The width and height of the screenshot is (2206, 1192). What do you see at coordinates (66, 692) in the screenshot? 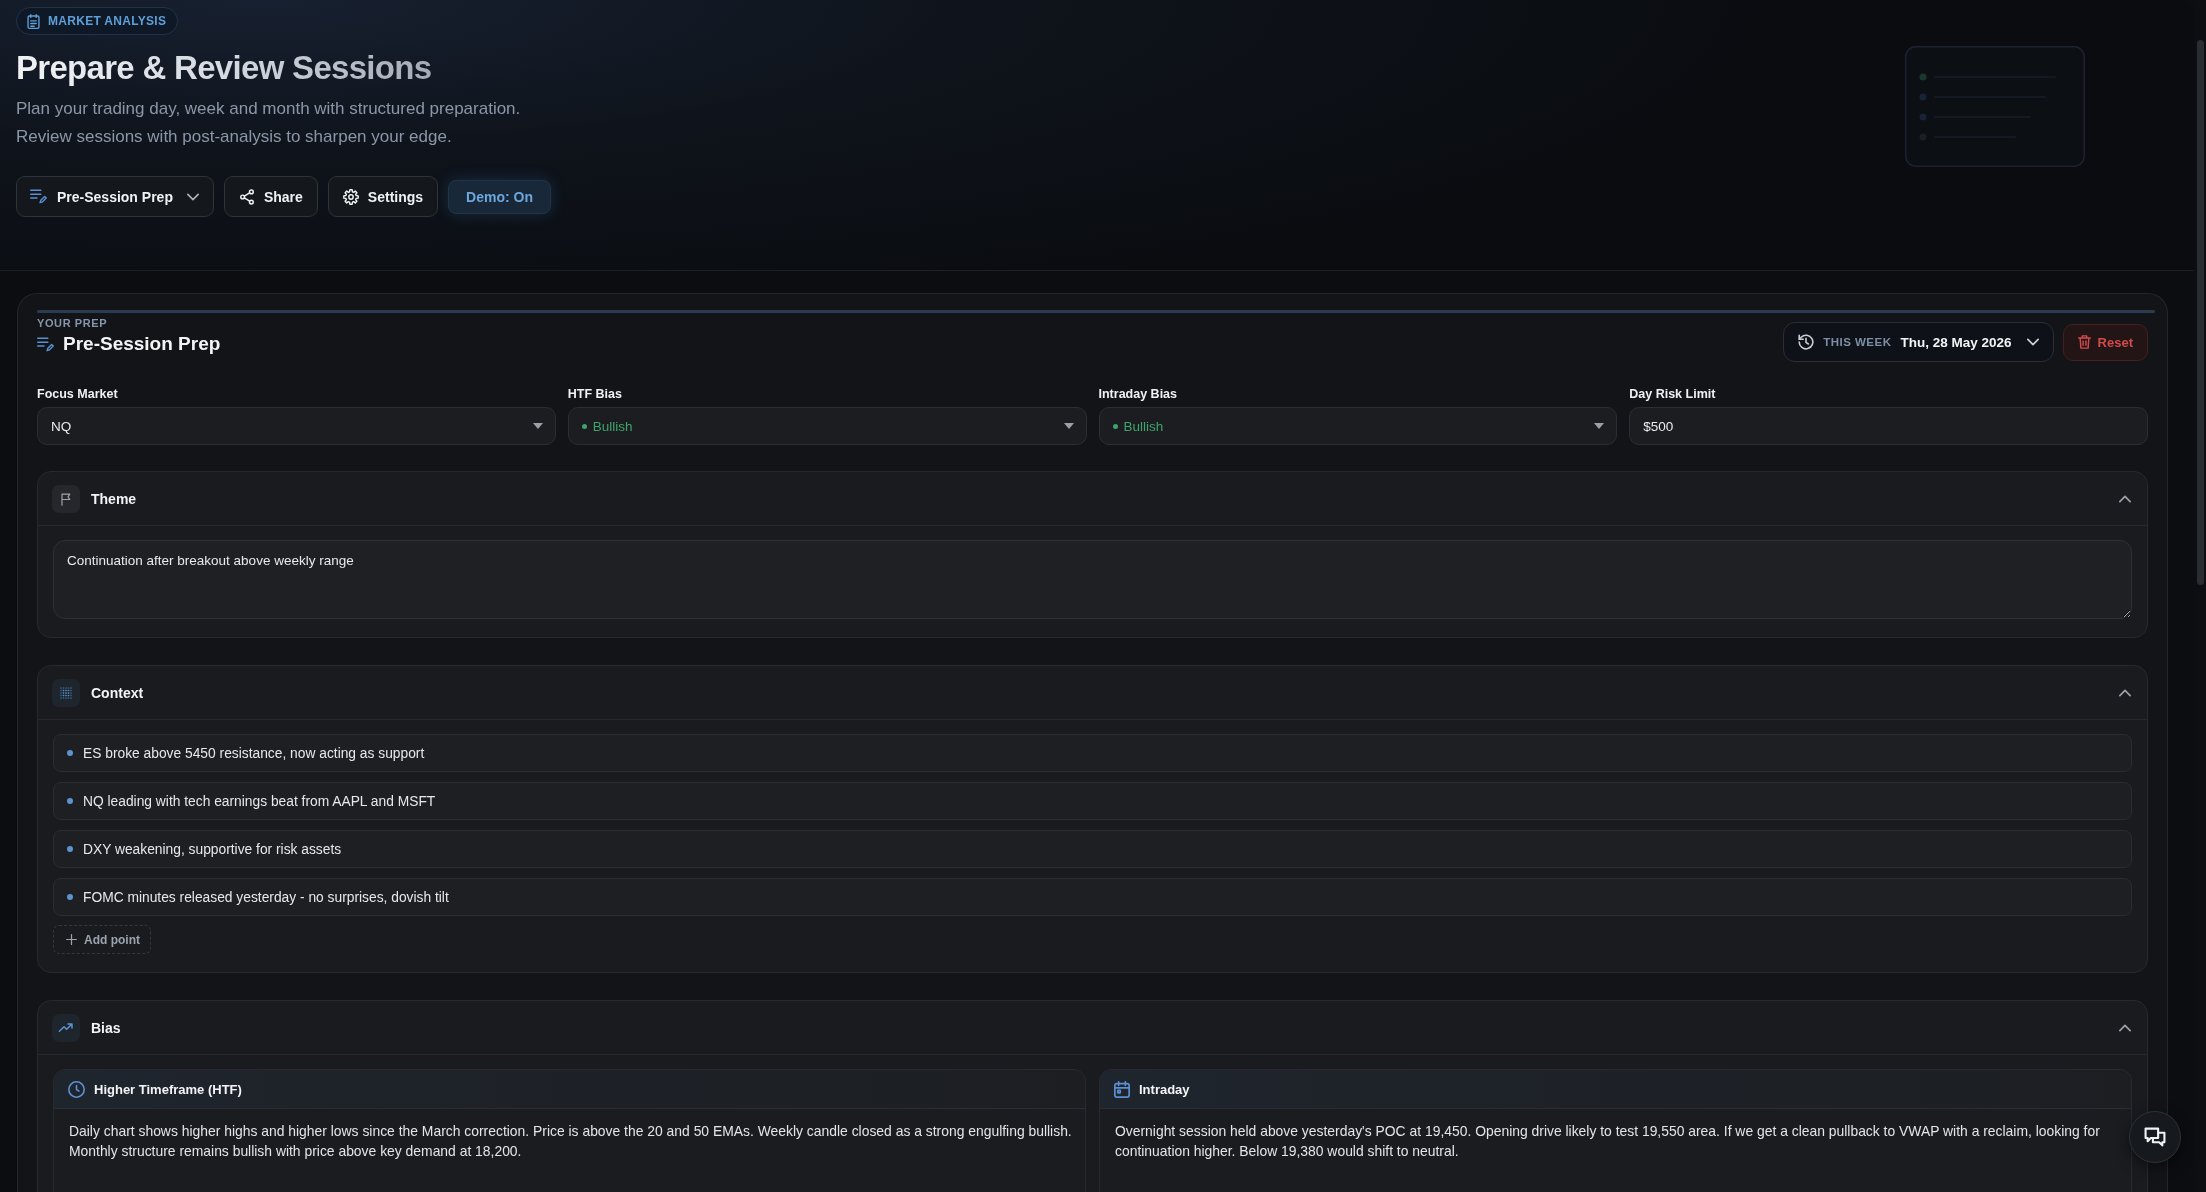
I see `dot-grid-icon` at bounding box center [66, 692].